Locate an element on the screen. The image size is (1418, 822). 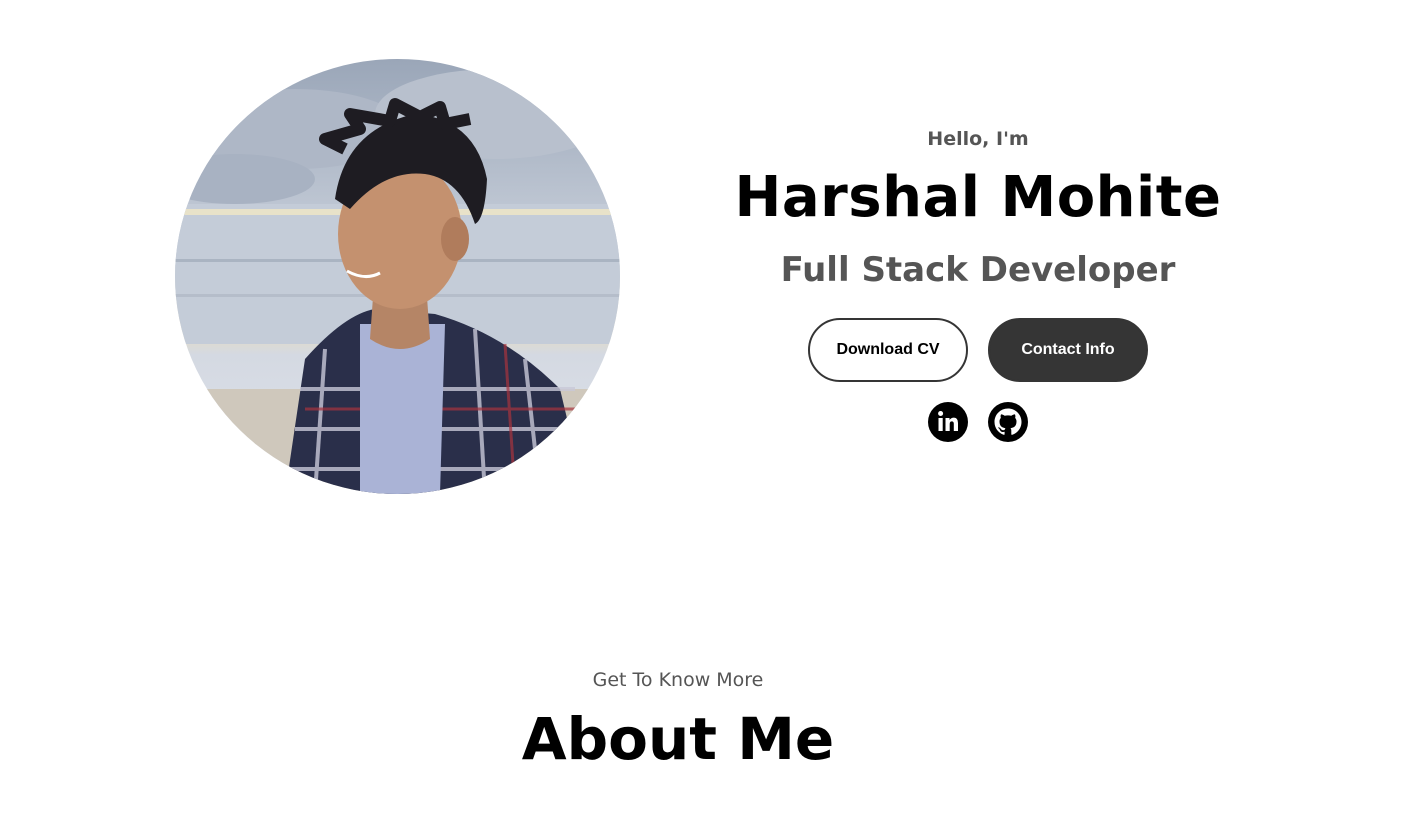
role-title: Full Stack Developer is located at coordinates (978, 270).